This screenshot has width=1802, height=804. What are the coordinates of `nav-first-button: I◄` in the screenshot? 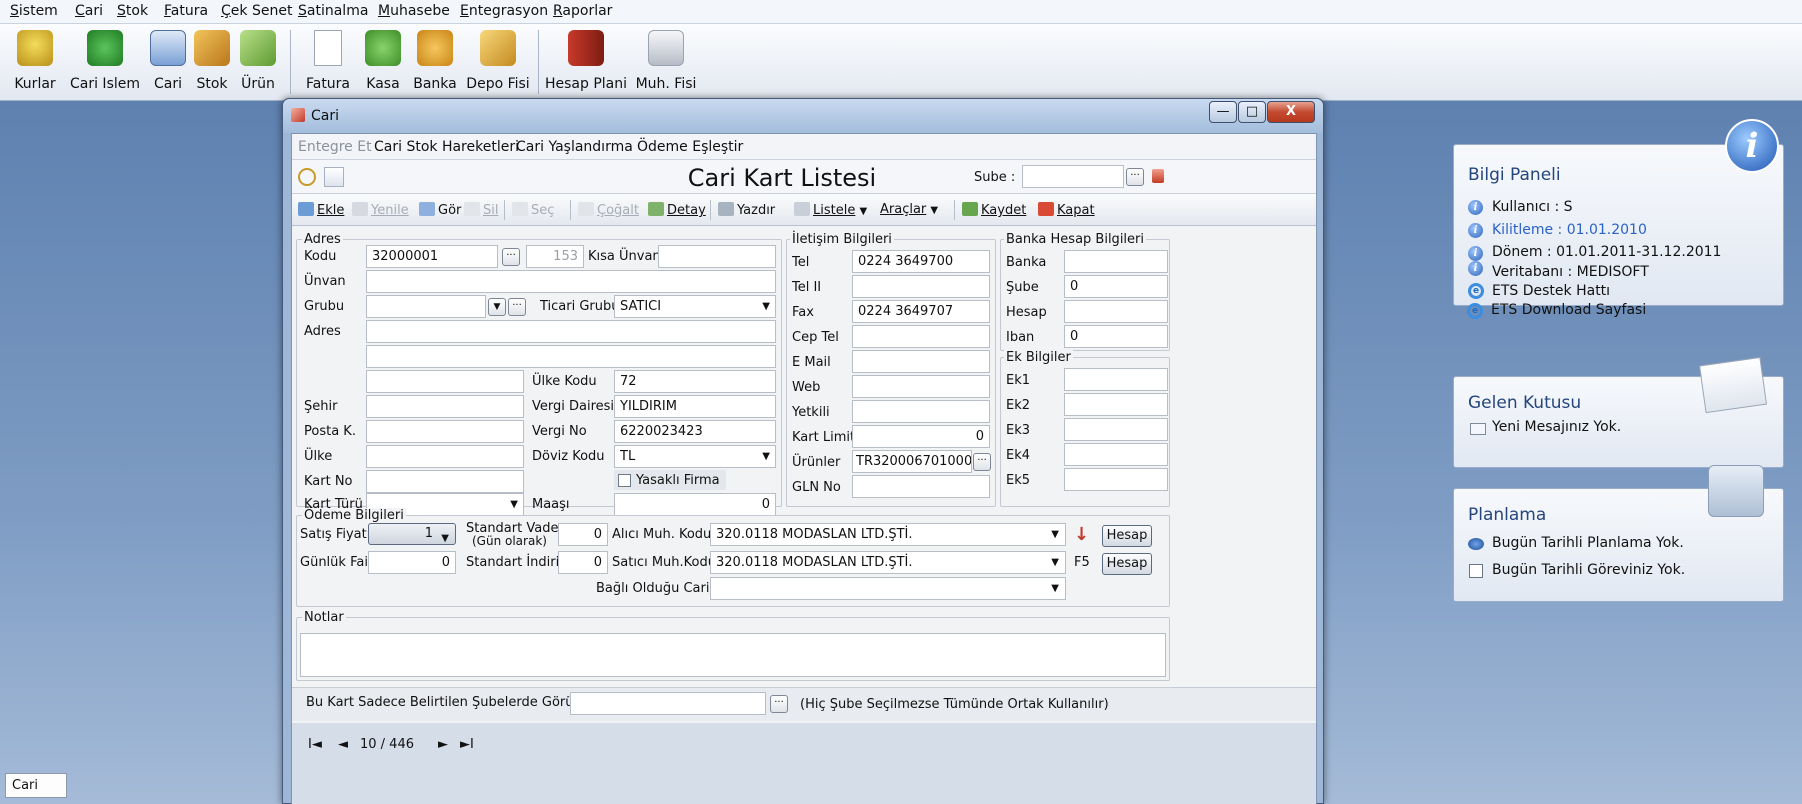 It's located at (315, 744).